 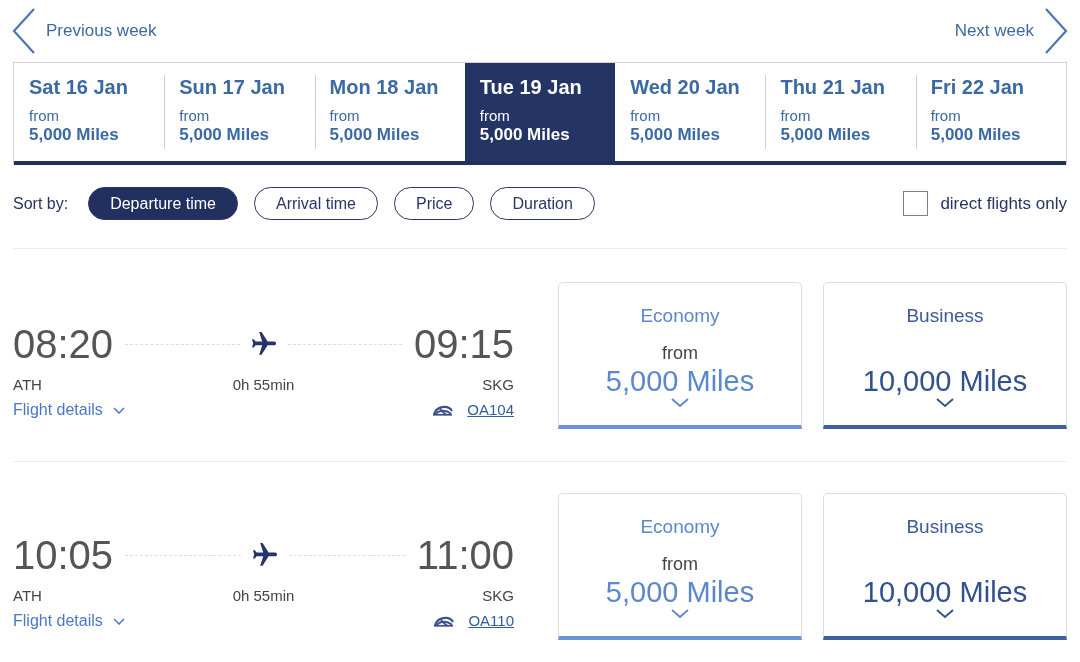 I want to click on departure-time: 10:05, so click(x=63, y=555).